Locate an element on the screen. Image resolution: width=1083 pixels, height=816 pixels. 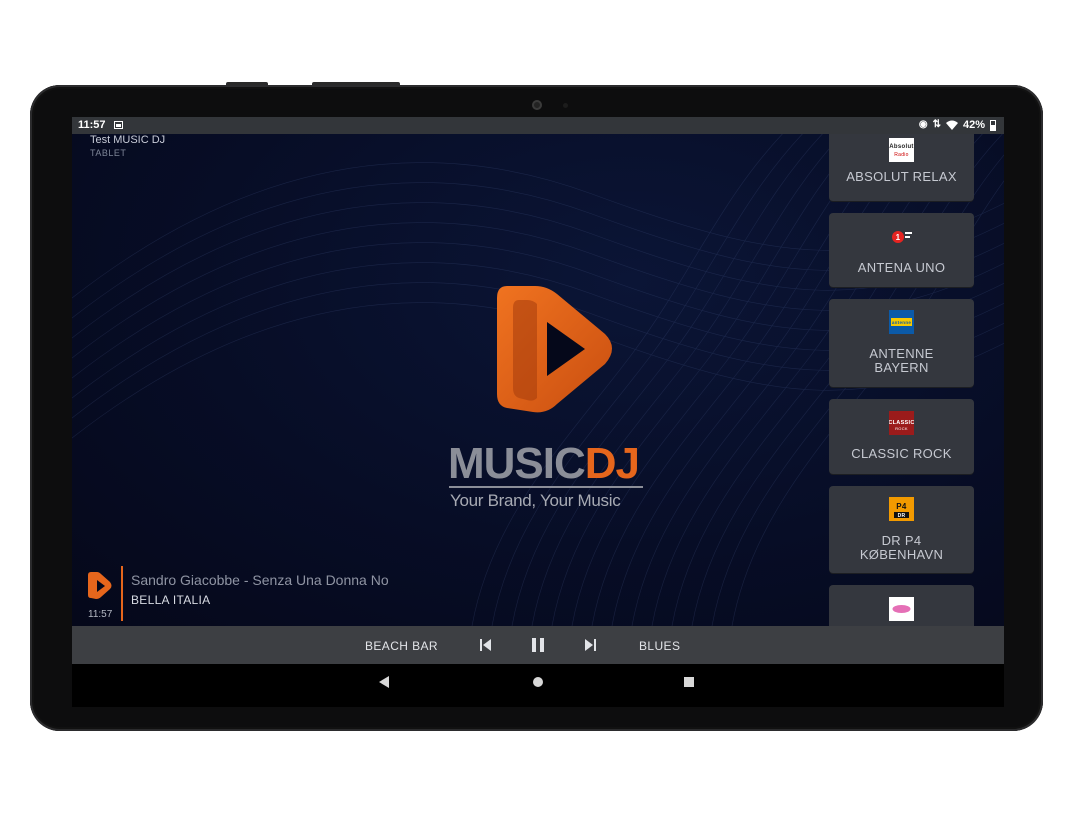
light-sensor is located at coordinates (565, 105).